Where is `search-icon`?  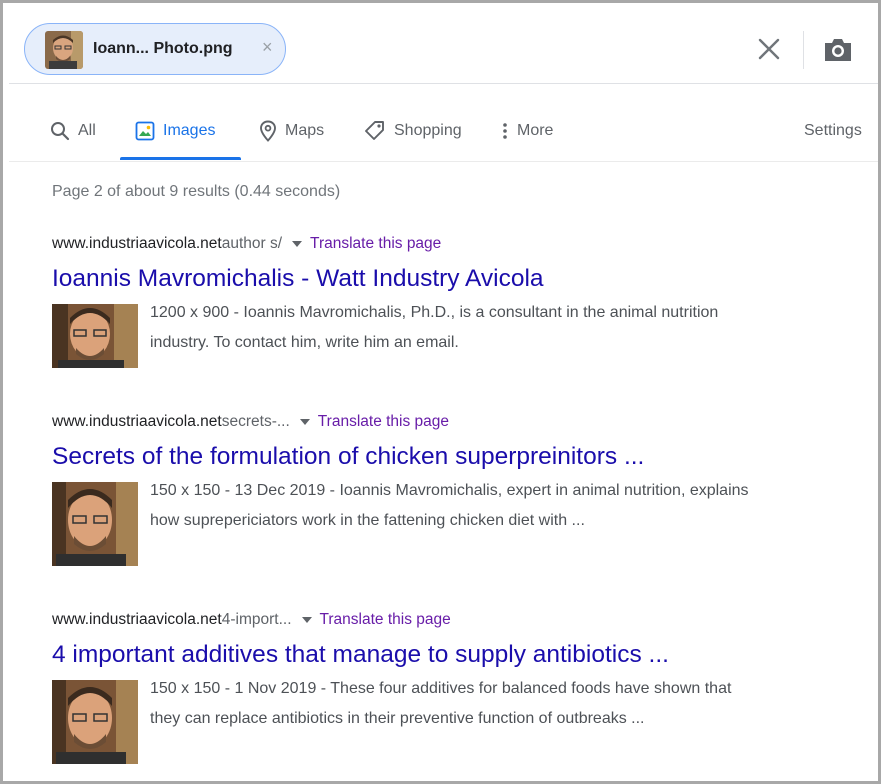
search-icon is located at coordinates (60, 131).